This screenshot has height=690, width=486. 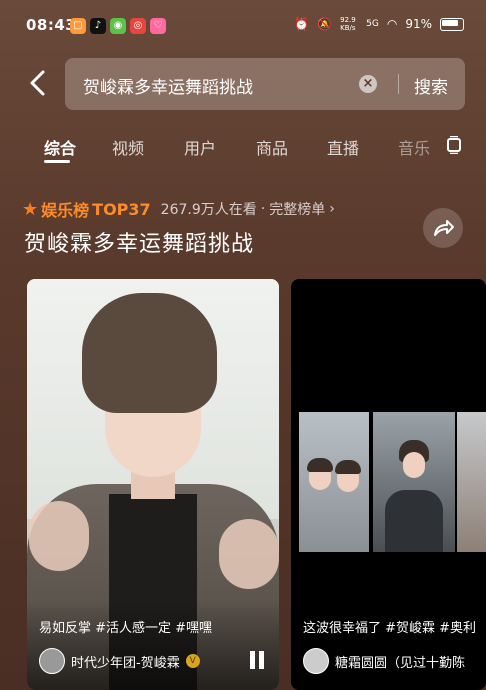 I want to click on ranking-position: TOP37, so click(x=121, y=209).